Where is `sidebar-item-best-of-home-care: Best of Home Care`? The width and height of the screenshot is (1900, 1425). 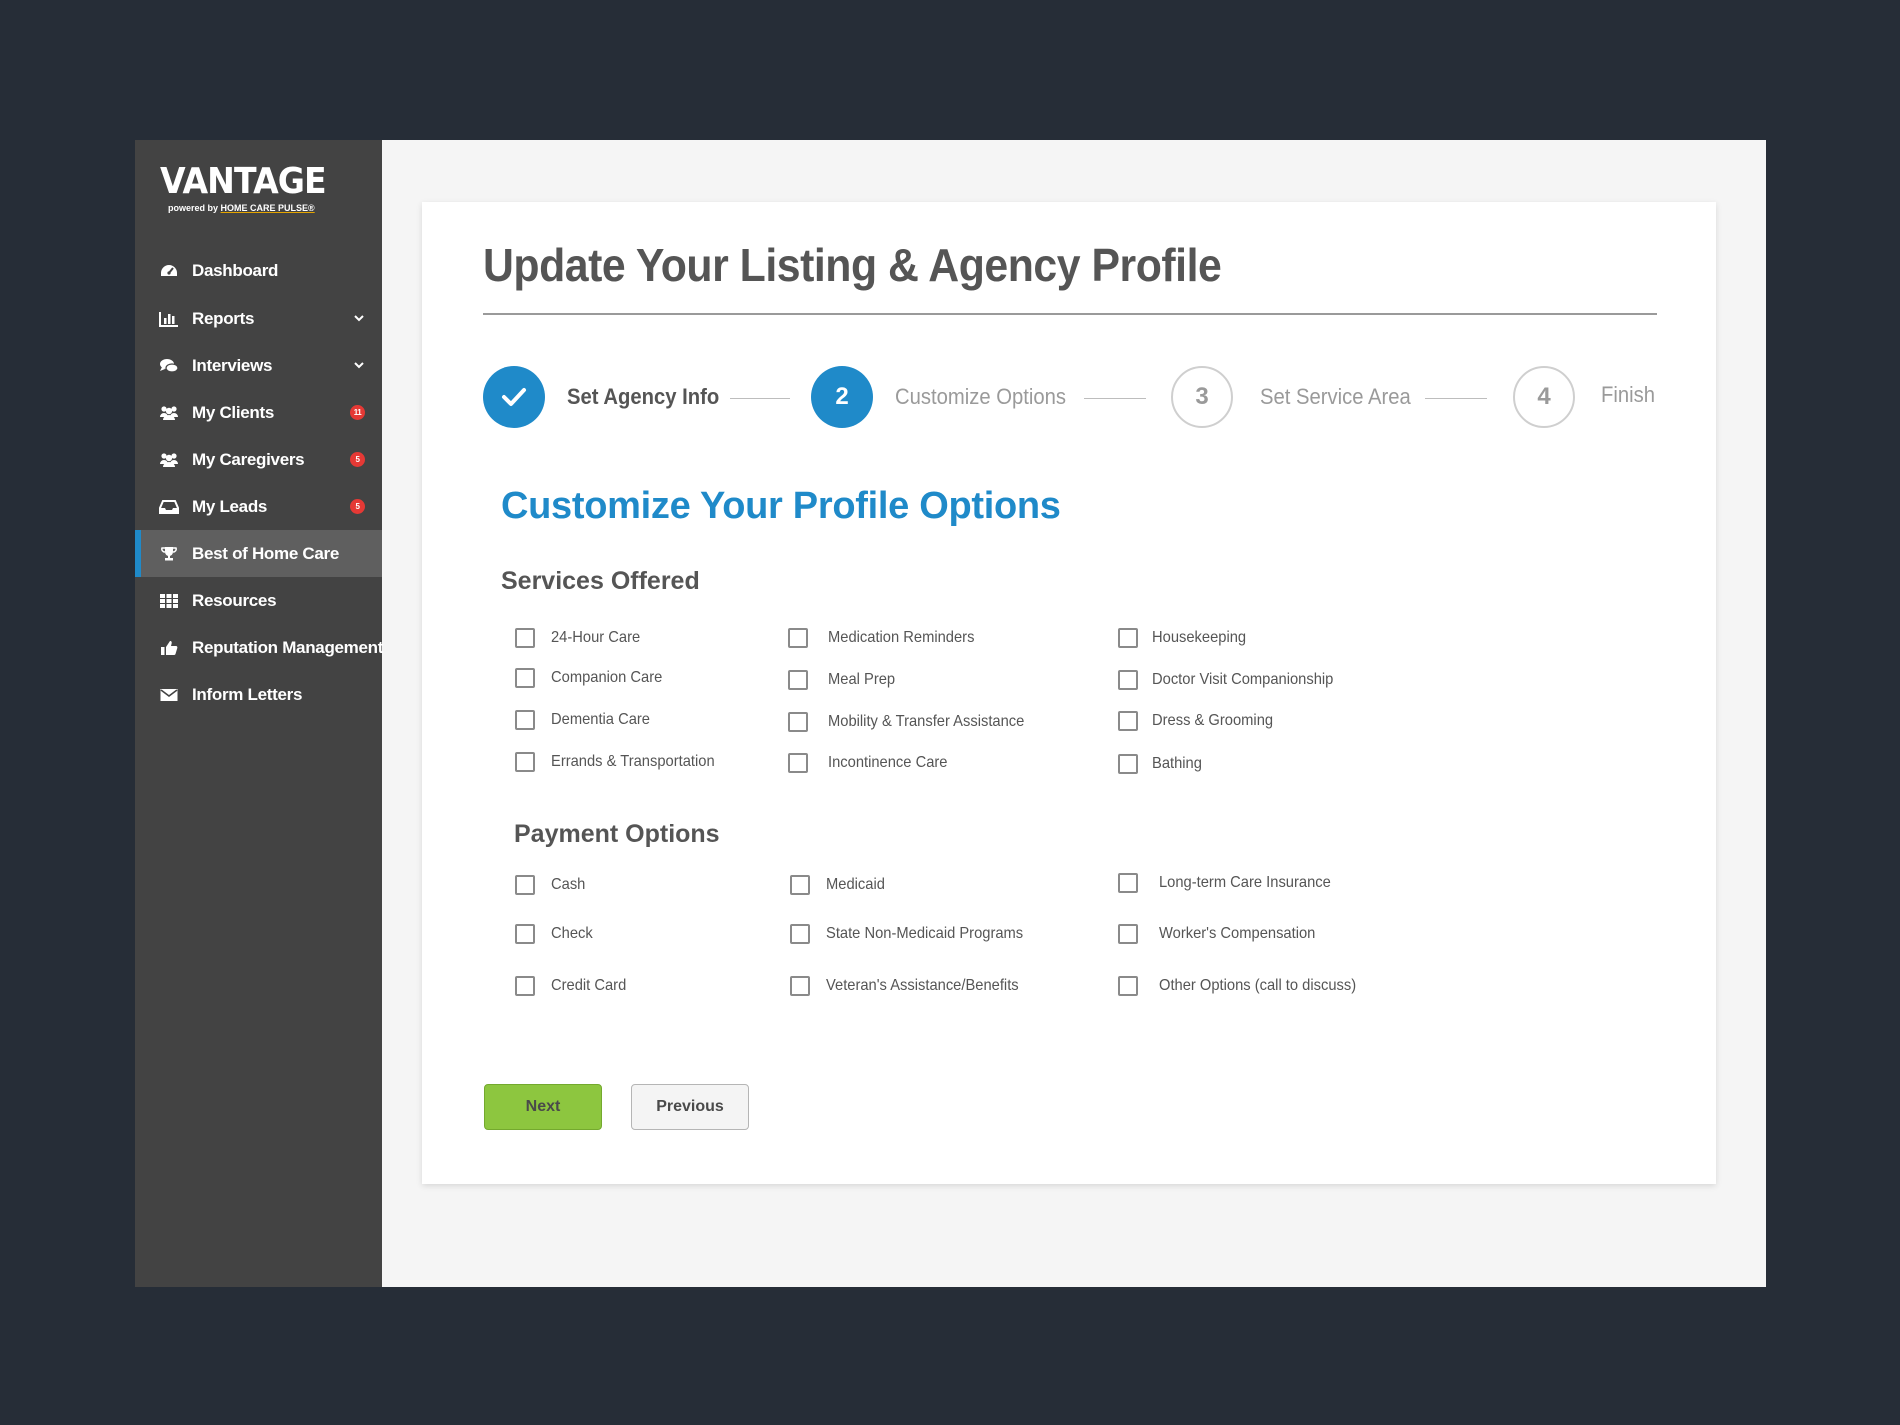 sidebar-item-best-of-home-care: Best of Home Care is located at coordinates (258, 553).